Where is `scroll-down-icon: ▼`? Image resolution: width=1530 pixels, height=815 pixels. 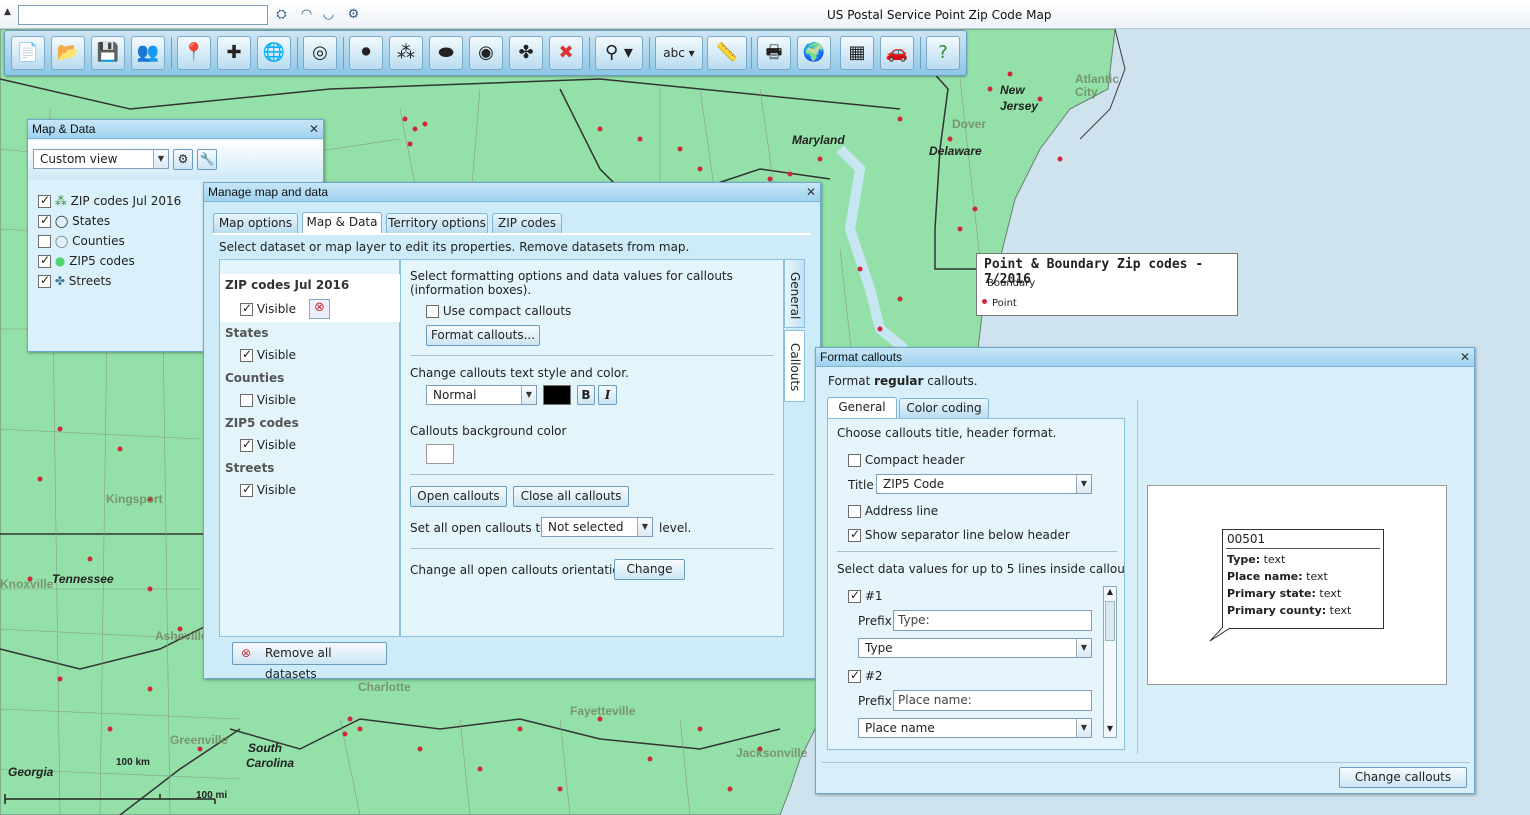
scroll-down-icon: ▼ is located at coordinates (1110, 730).